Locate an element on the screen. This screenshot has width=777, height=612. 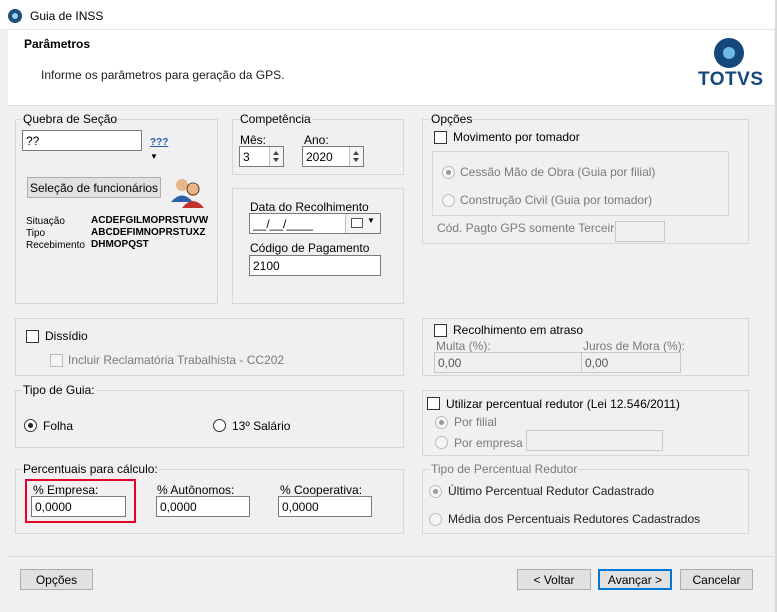
construcao-radio is located at coordinates (448, 200).